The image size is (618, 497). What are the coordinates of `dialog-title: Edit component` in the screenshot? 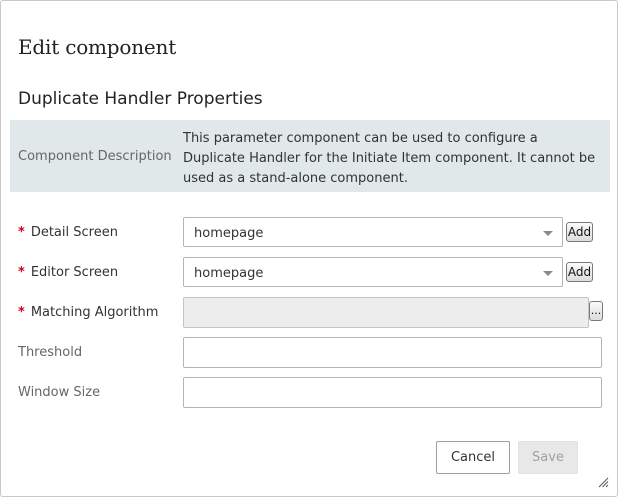 It's located at (97, 47).